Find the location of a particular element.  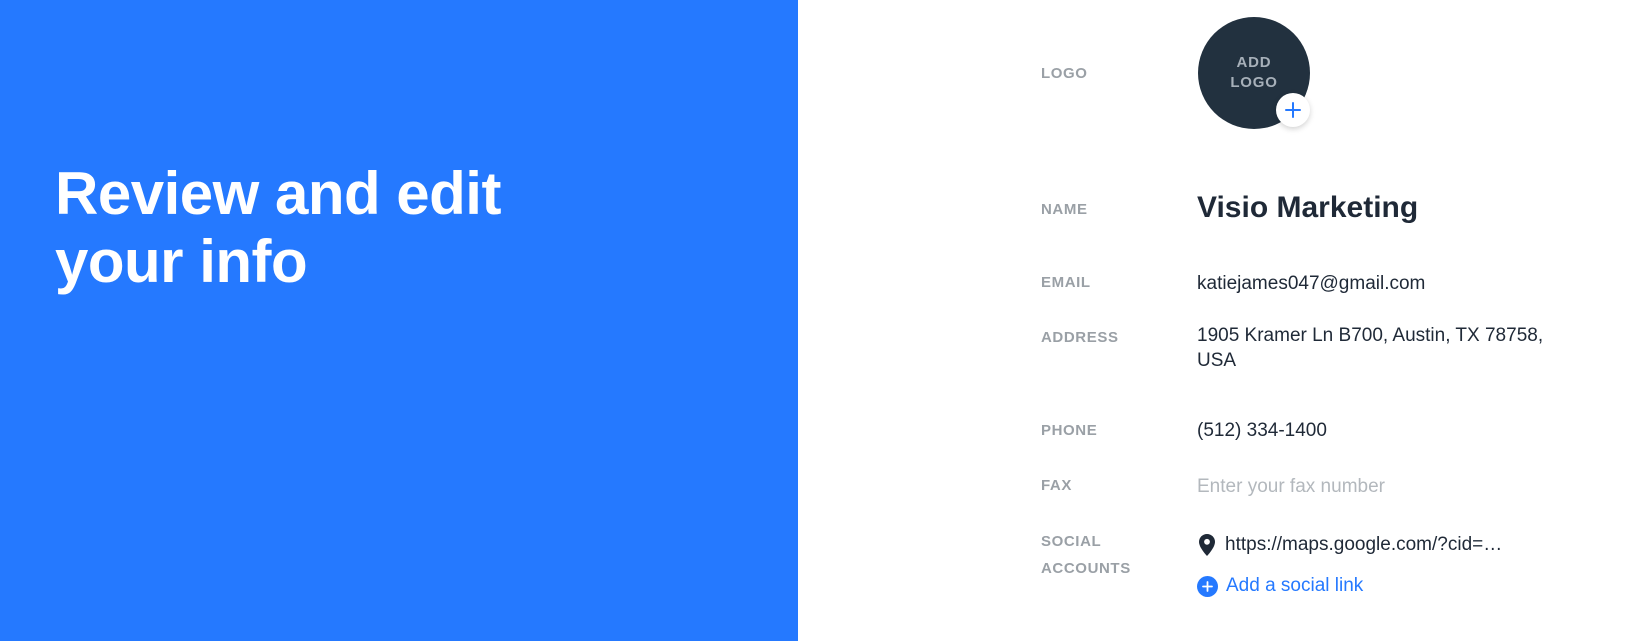

social-accounts-label: SOCIAL ACCOUNTS is located at coordinates (1086, 555).